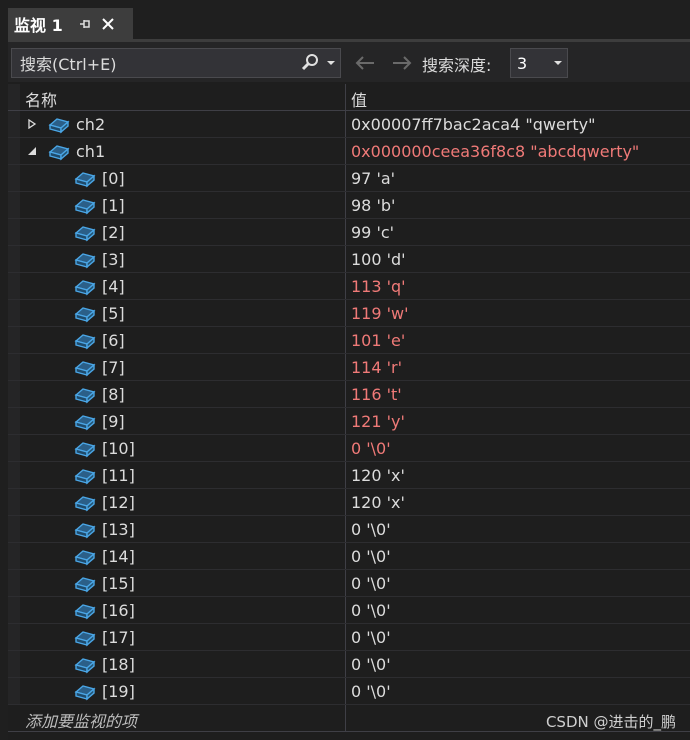  What do you see at coordinates (359, 99) in the screenshot?
I see `column-header-value: 值` at bounding box center [359, 99].